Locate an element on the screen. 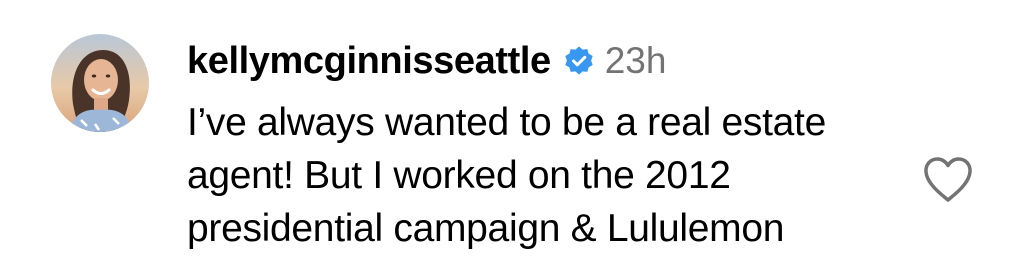 The width and height of the screenshot is (1024, 273). comment-text-line: agent! But I worked on the 2012 is located at coordinates (459, 175).